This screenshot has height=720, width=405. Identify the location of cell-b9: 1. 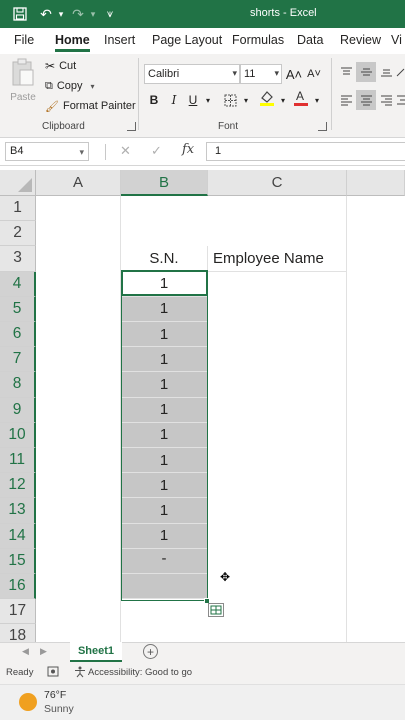
(164, 410).